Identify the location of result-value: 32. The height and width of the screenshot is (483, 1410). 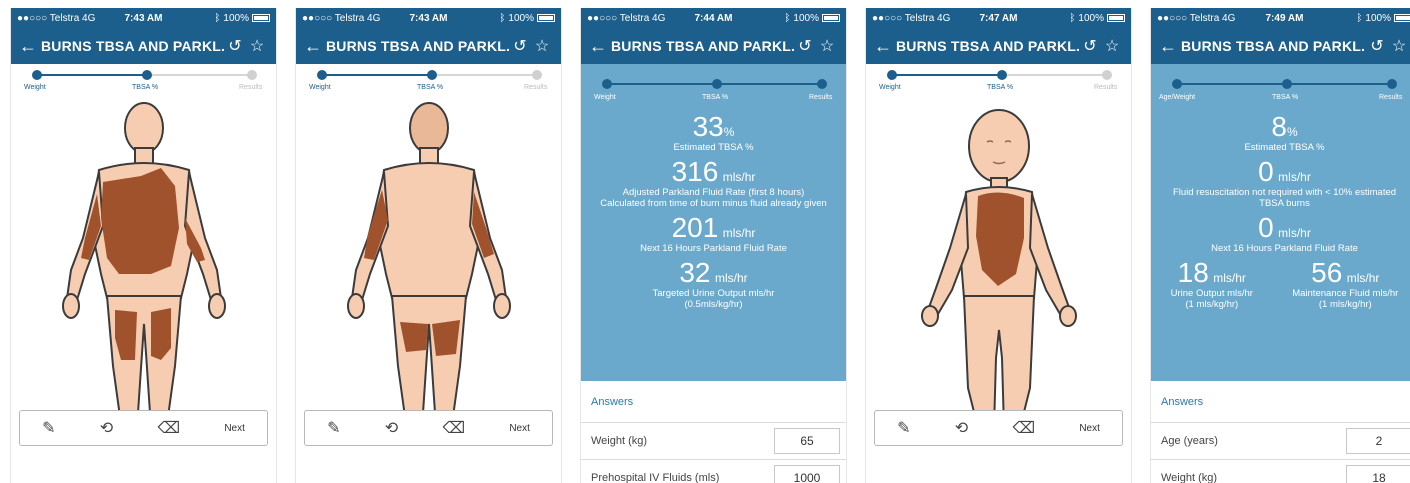
(695, 272).